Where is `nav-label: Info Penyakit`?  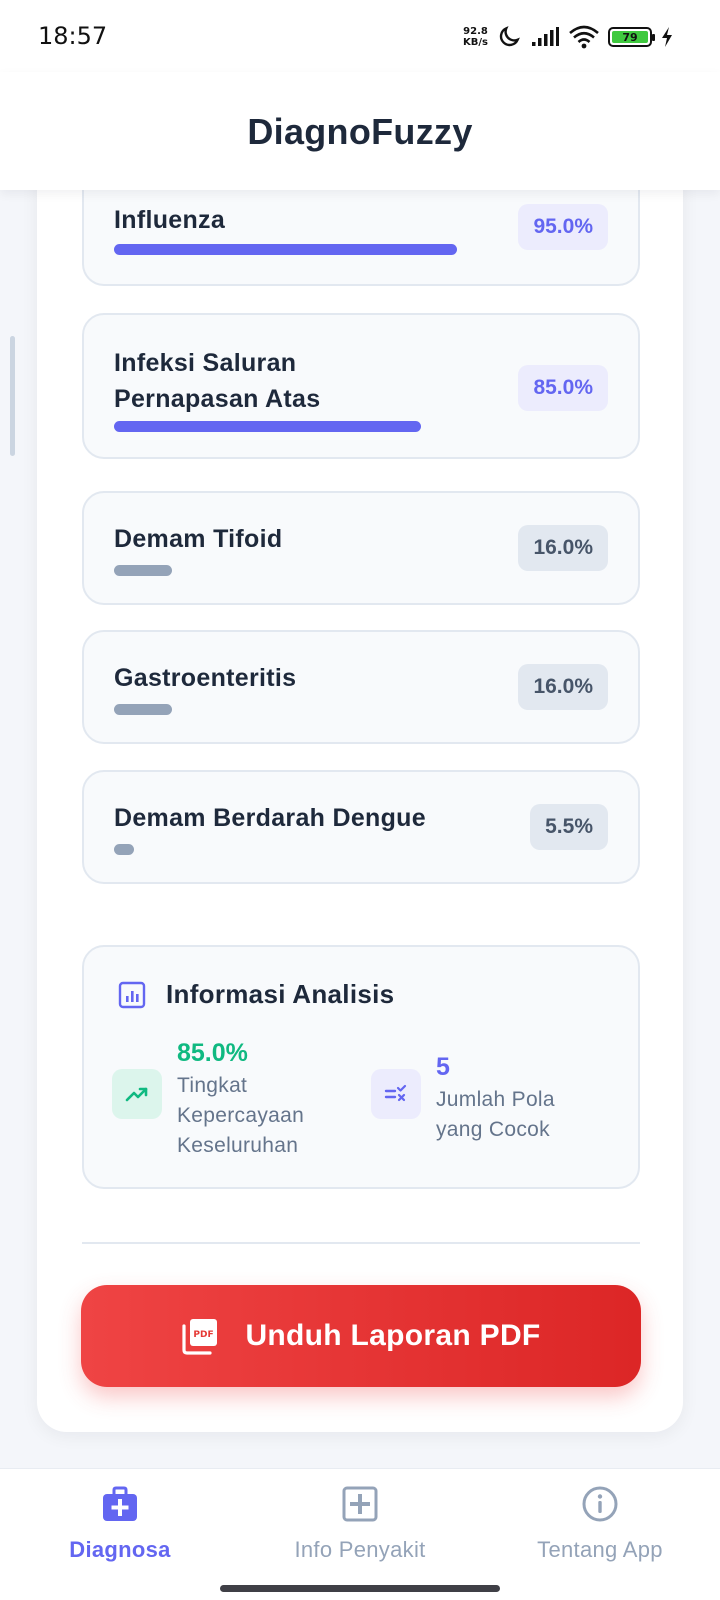 nav-label: Info Penyakit is located at coordinates (360, 1549).